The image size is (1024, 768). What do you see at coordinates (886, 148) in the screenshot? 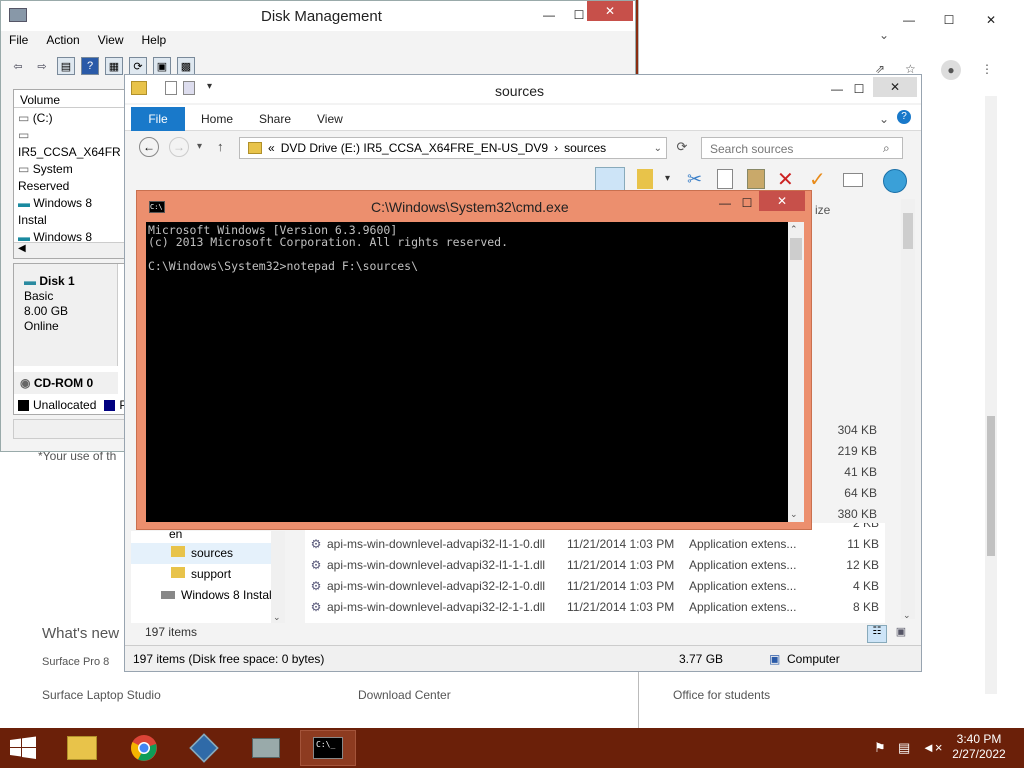
I see `search-icon: ⌕` at bounding box center [886, 148].